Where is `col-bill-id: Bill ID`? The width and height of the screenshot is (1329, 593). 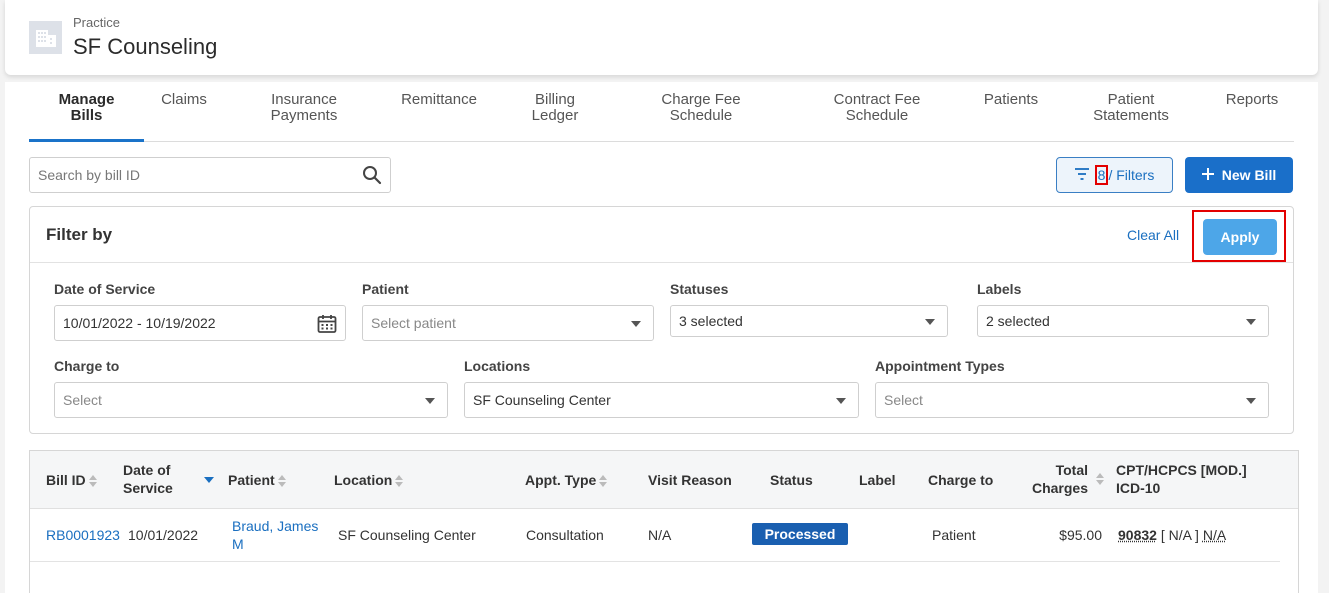 col-bill-id: Bill ID is located at coordinates (71, 480).